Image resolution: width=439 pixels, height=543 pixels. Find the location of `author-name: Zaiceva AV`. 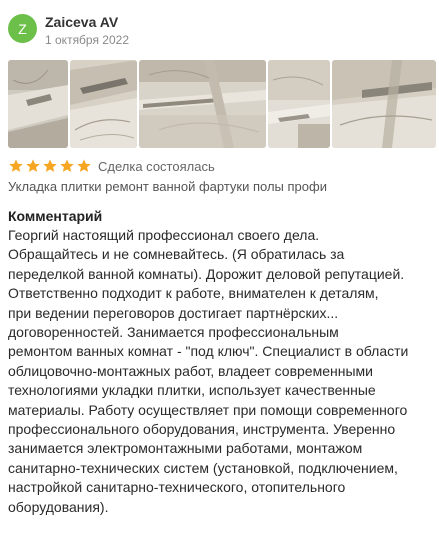

author-name: Zaiceva AV is located at coordinates (81, 22).